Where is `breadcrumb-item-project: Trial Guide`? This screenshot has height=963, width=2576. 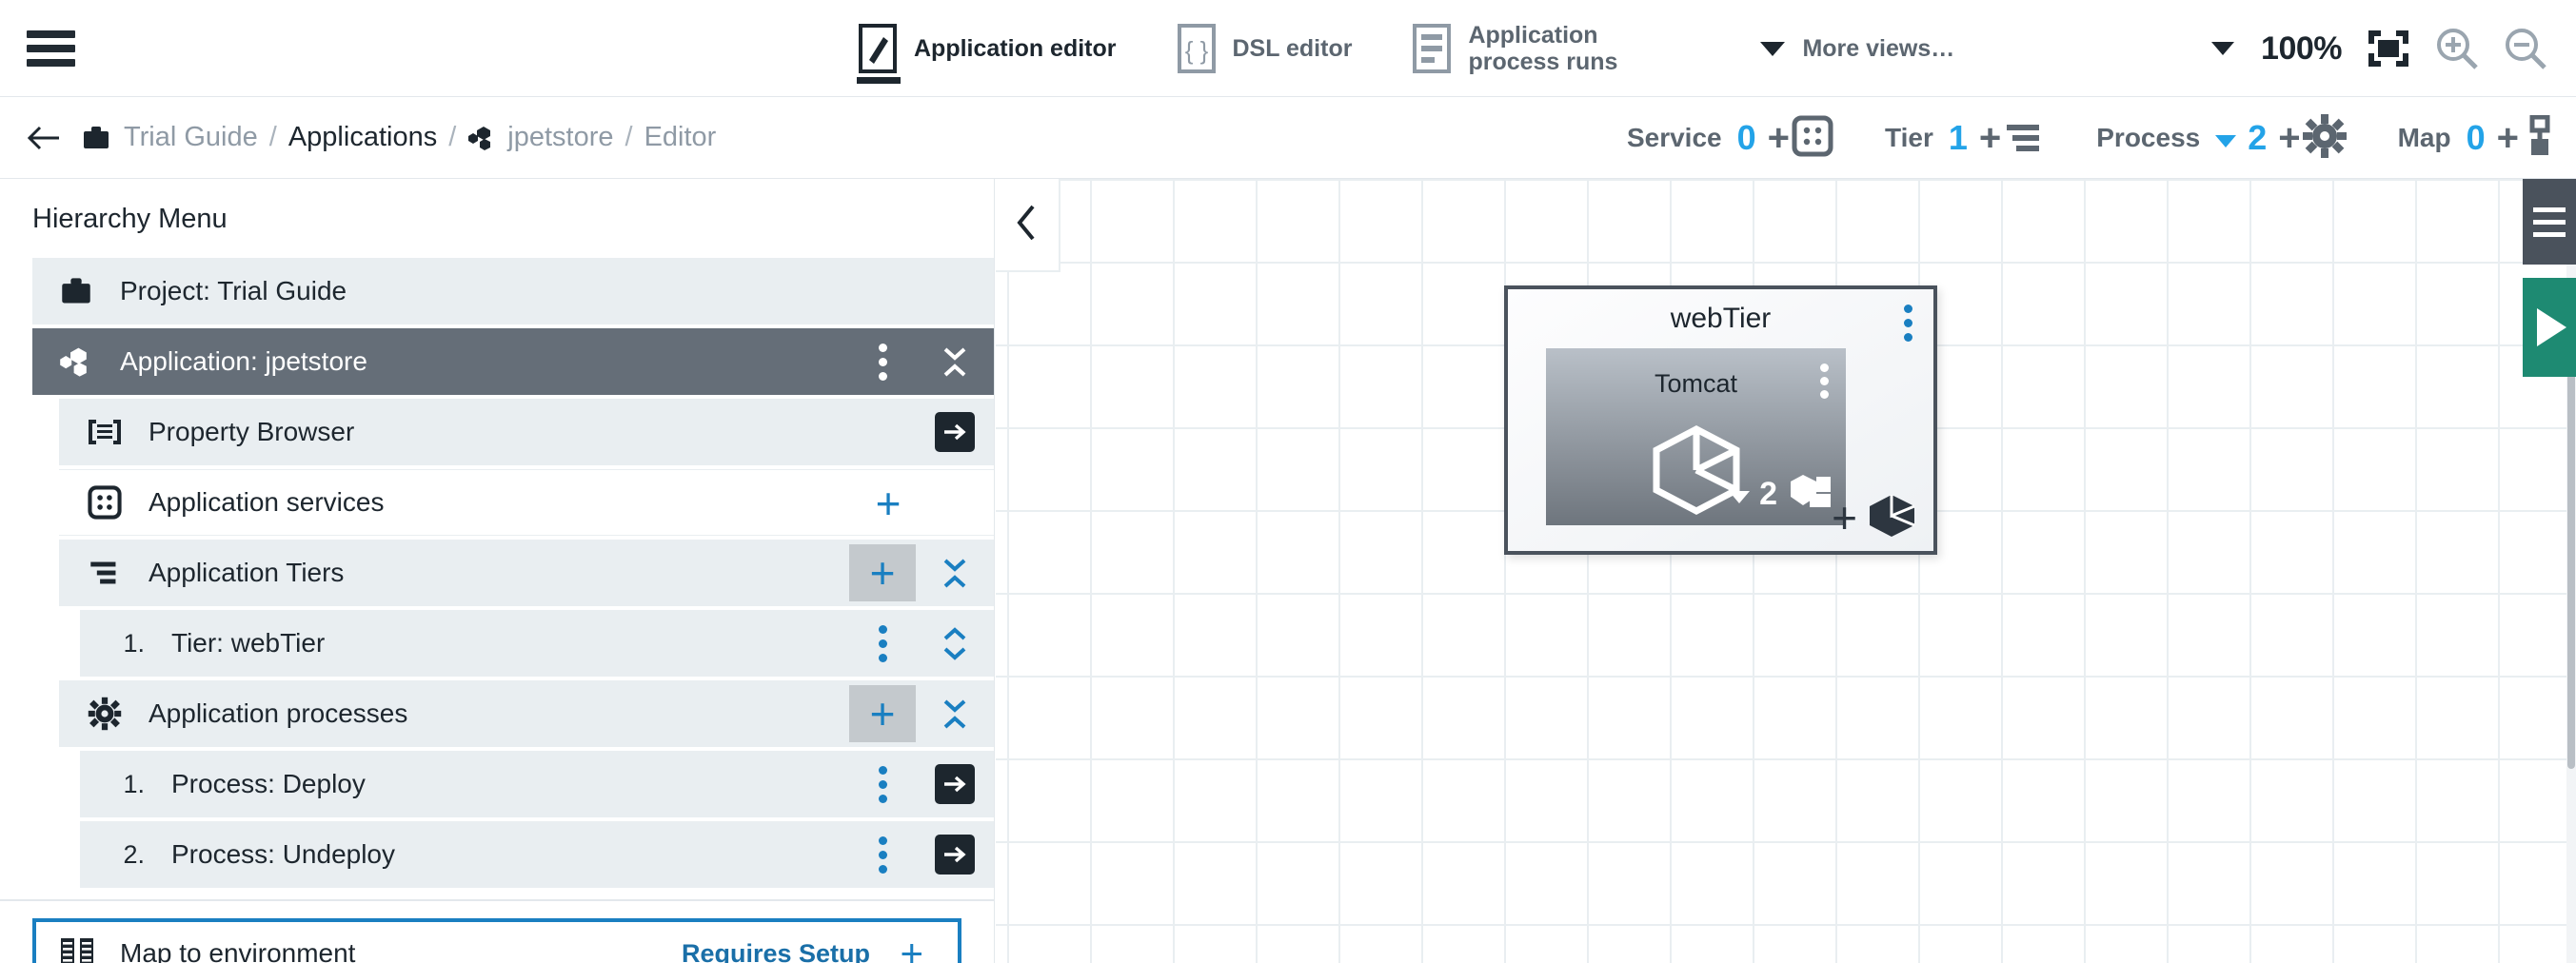
breadcrumb-item-project: Trial Guide is located at coordinates (191, 137).